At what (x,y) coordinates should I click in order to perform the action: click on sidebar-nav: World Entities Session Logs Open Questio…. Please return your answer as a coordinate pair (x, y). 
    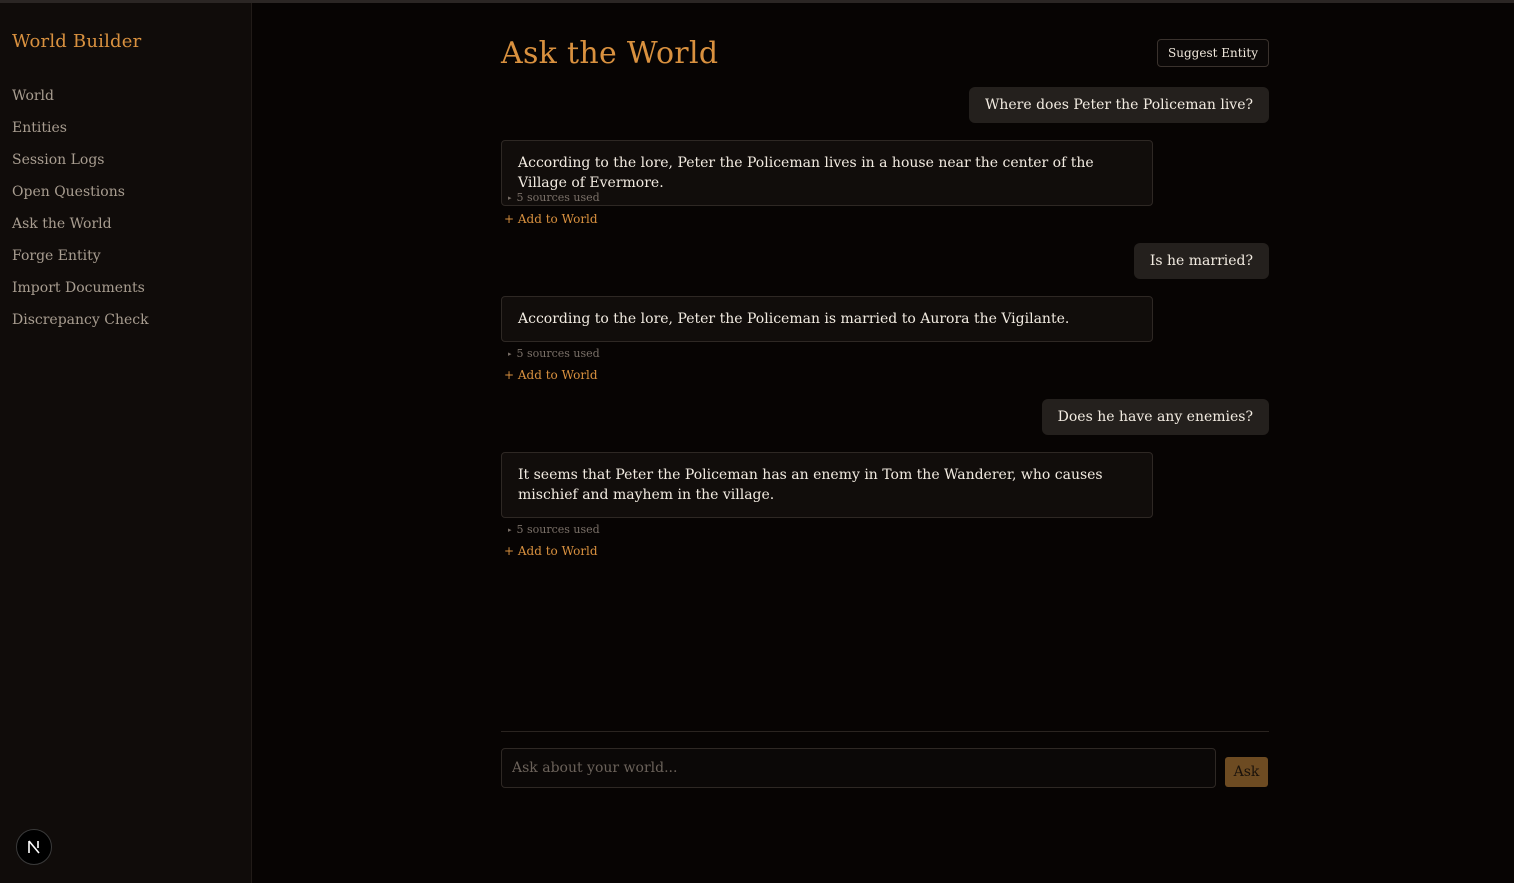
    Looking at the image, I should click on (80, 216).